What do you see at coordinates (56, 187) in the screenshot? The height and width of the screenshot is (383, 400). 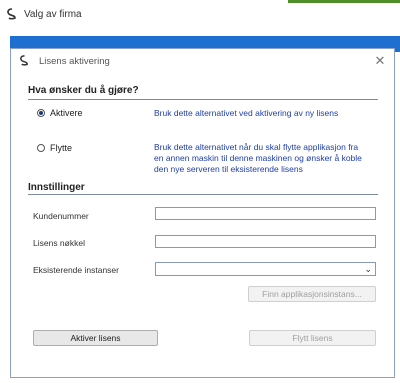 I see `settings-heading: Innstillinger` at bounding box center [56, 187].